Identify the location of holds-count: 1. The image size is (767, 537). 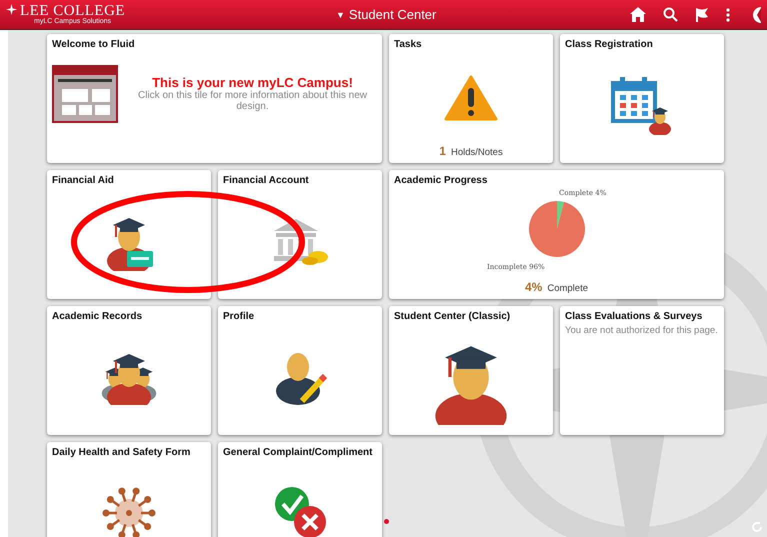
(442, 151).